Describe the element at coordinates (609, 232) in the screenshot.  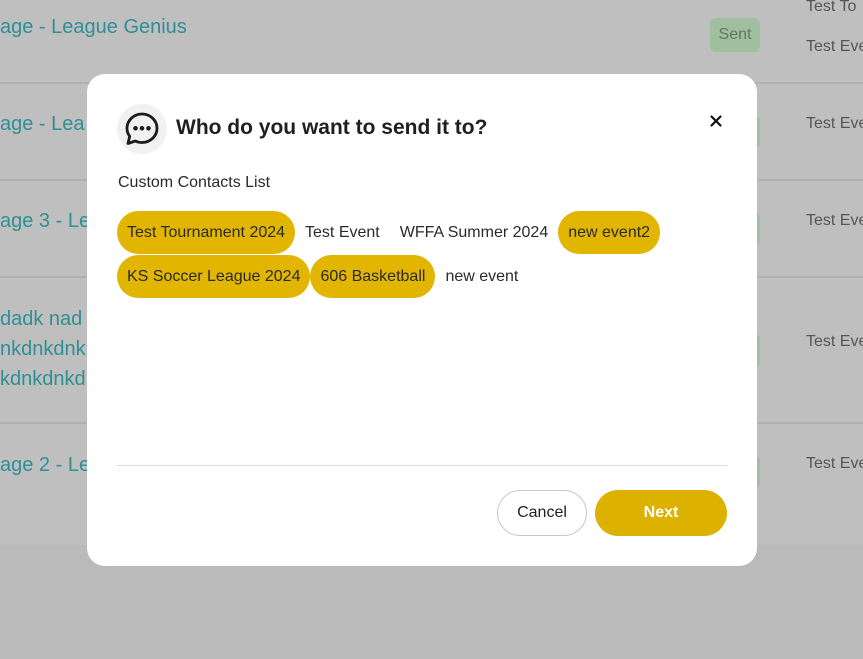
I see `contact-chip: new event2` at that location.